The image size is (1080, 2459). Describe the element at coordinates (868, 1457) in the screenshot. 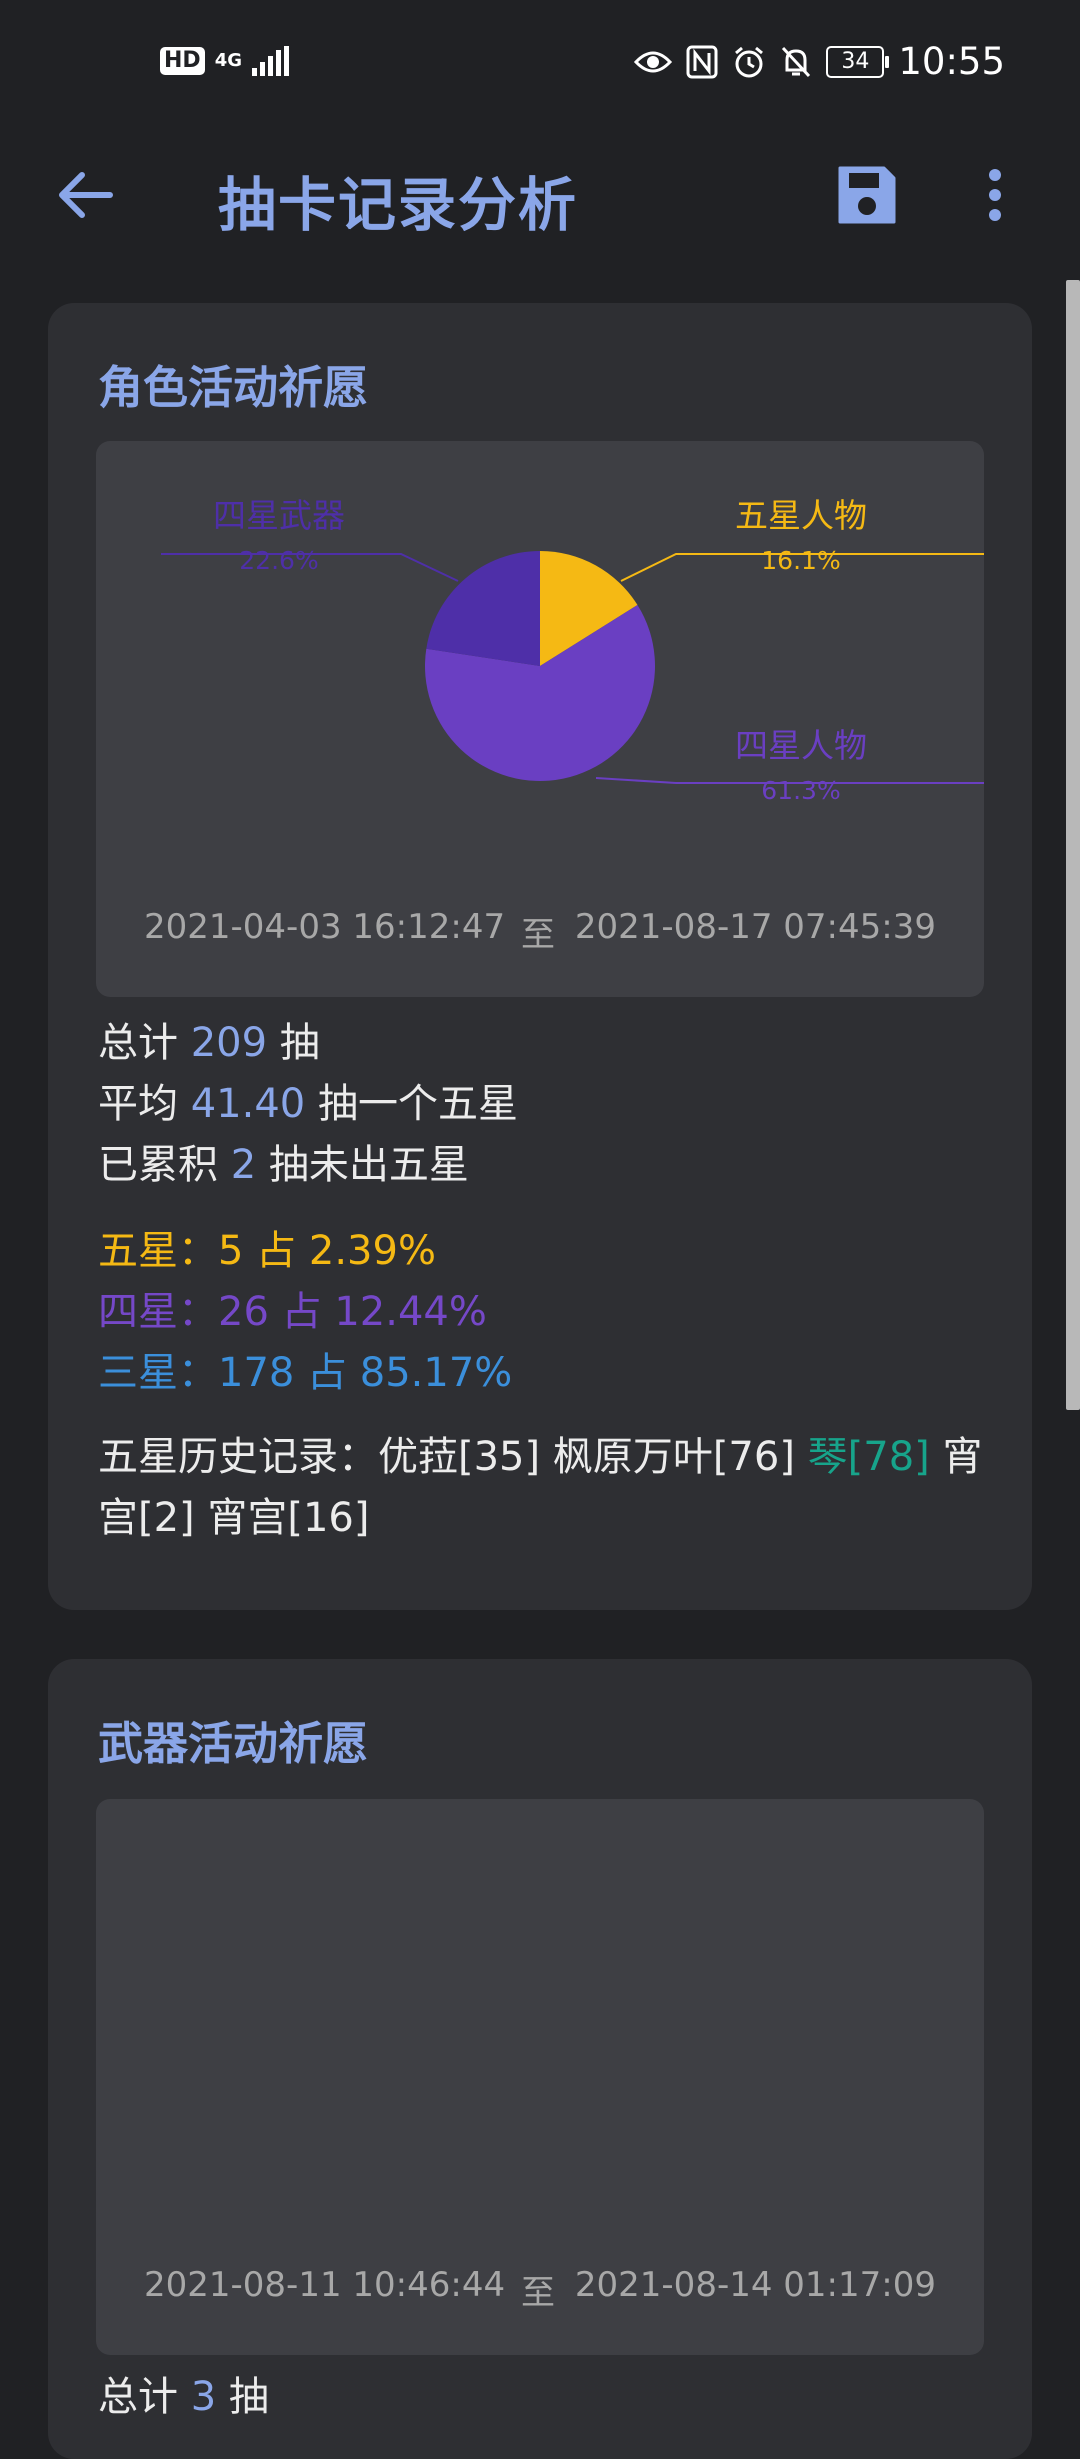

I see `history-highlight: 琴[78]` at that location.